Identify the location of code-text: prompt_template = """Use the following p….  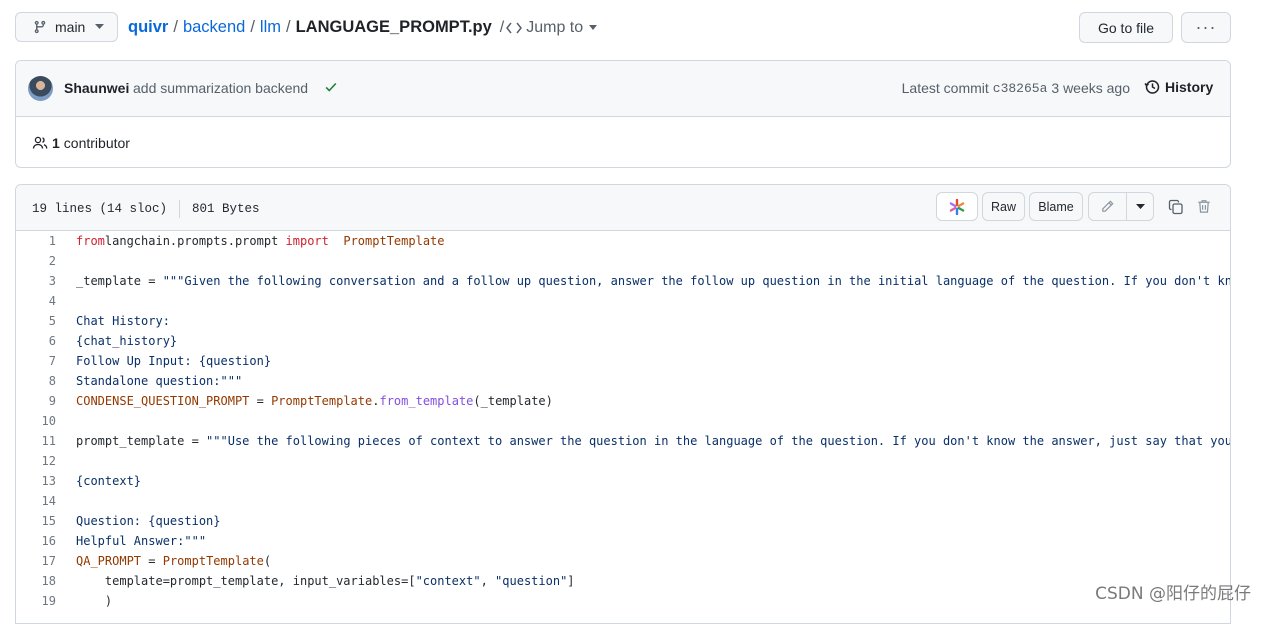
(643, 441).